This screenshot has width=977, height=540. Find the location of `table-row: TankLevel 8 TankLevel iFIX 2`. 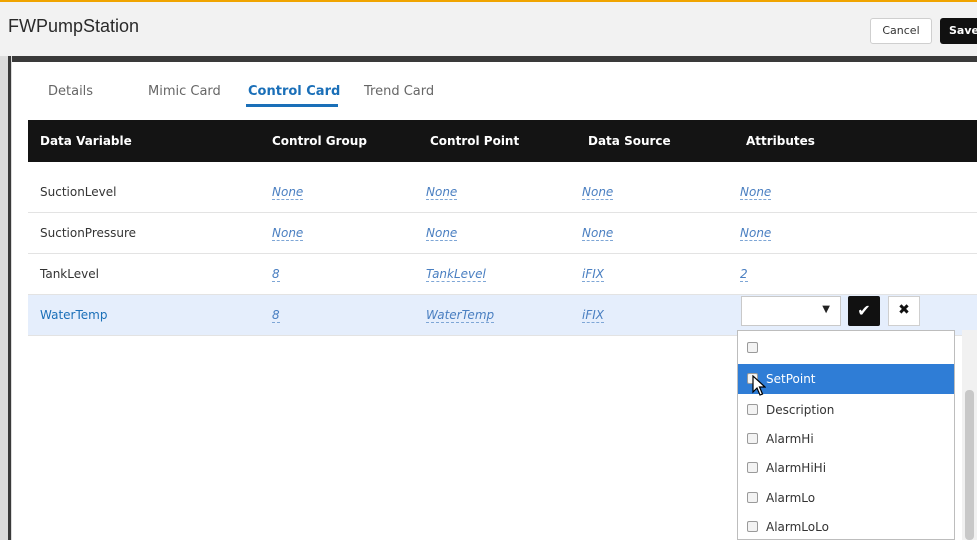

table-row: TankLevel 8 TankLevel iFIX 2 is located at coordinates (502, 274).